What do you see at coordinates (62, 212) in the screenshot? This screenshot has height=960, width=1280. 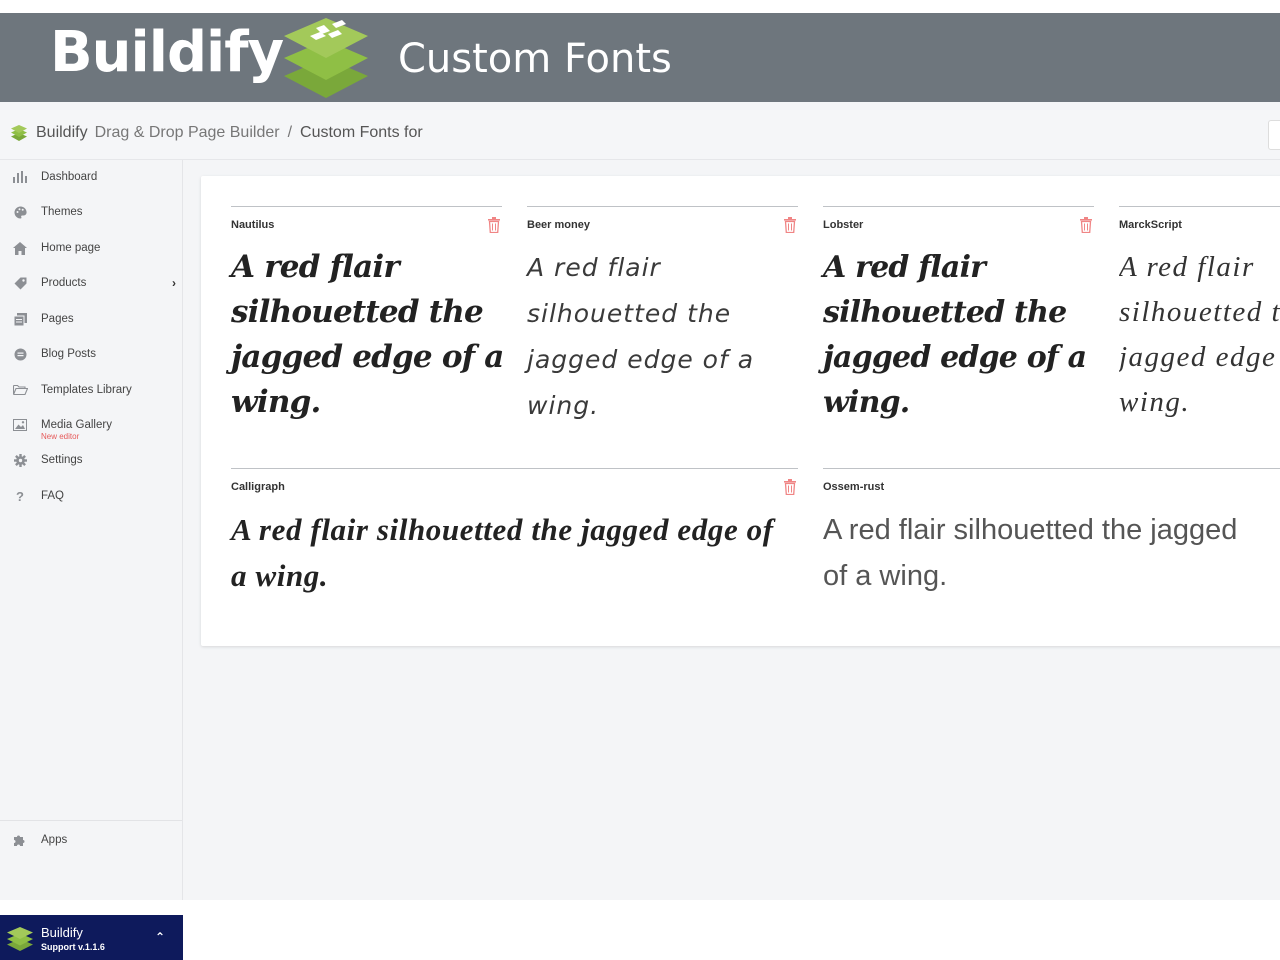 I see `sidebar-item-label: Themes` at bounding box center [62, 212].